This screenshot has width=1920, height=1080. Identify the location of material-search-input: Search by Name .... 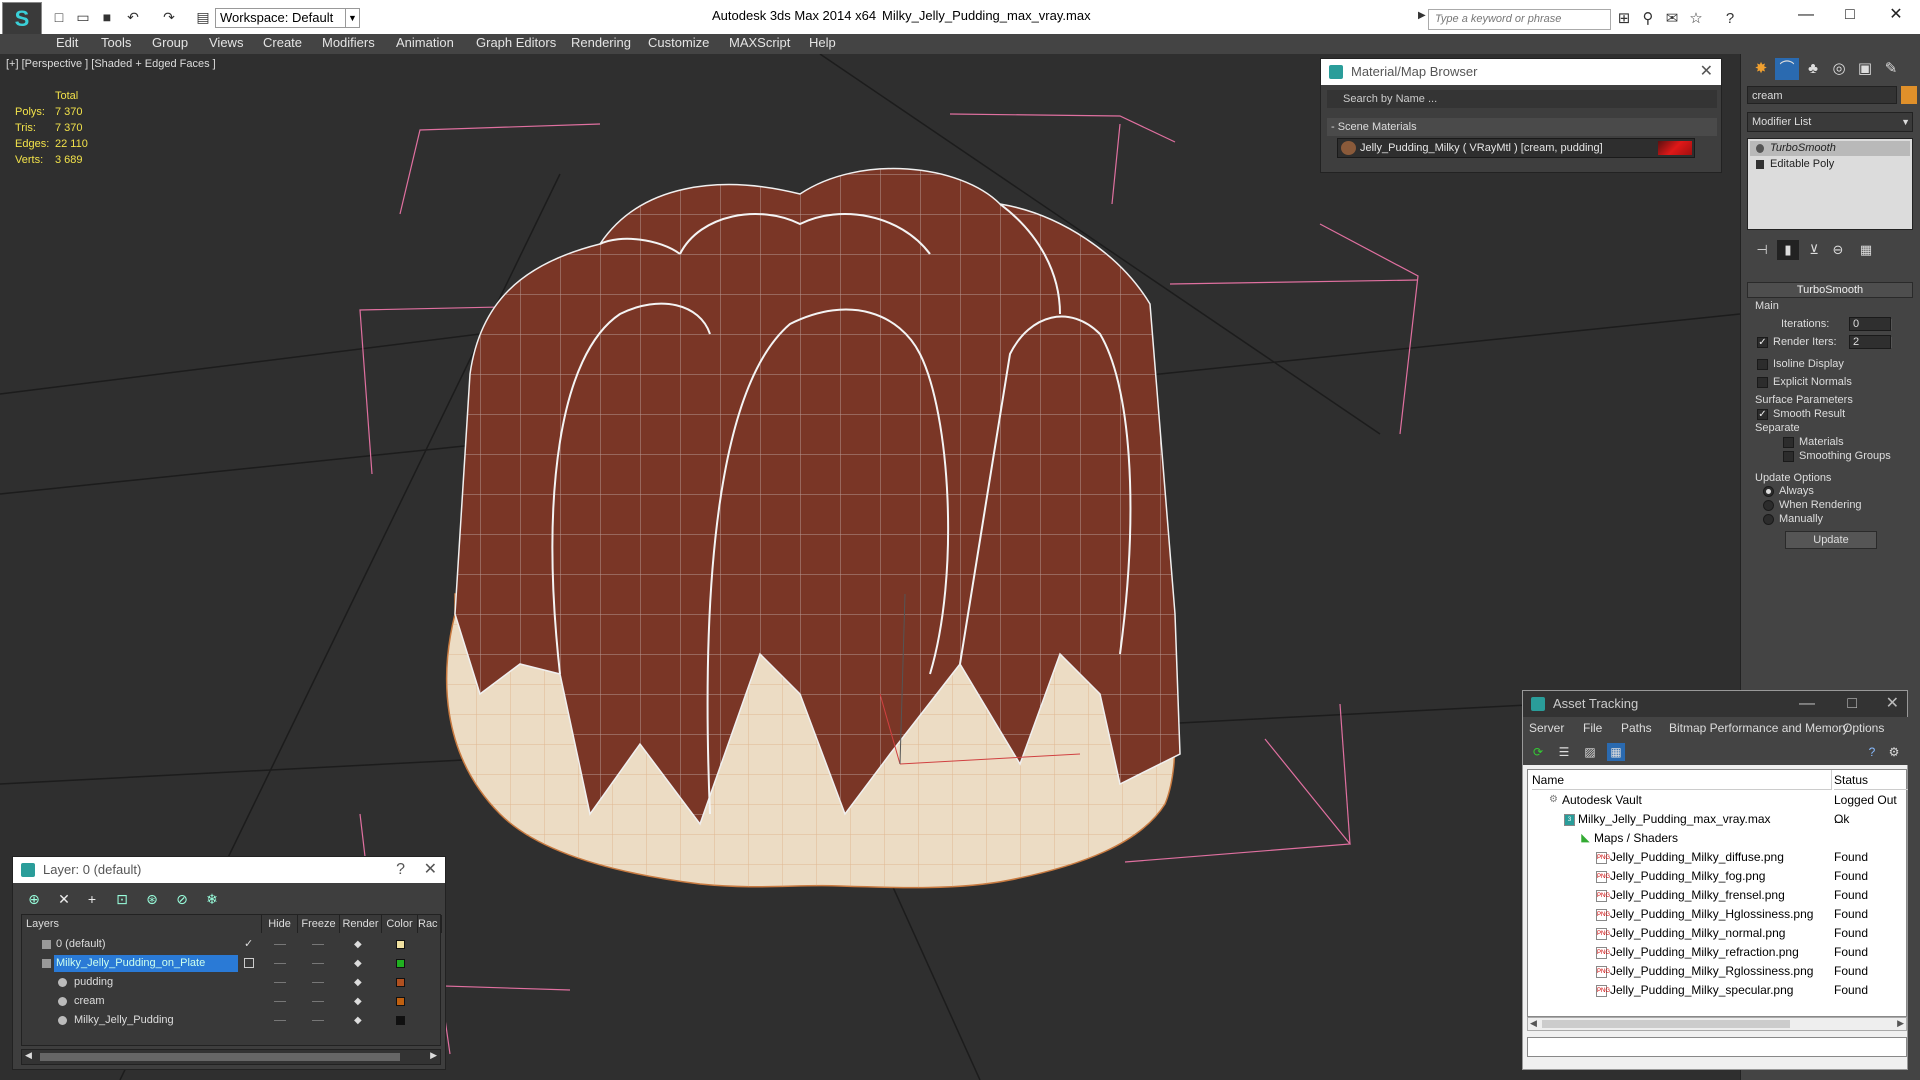
(1522, 99).